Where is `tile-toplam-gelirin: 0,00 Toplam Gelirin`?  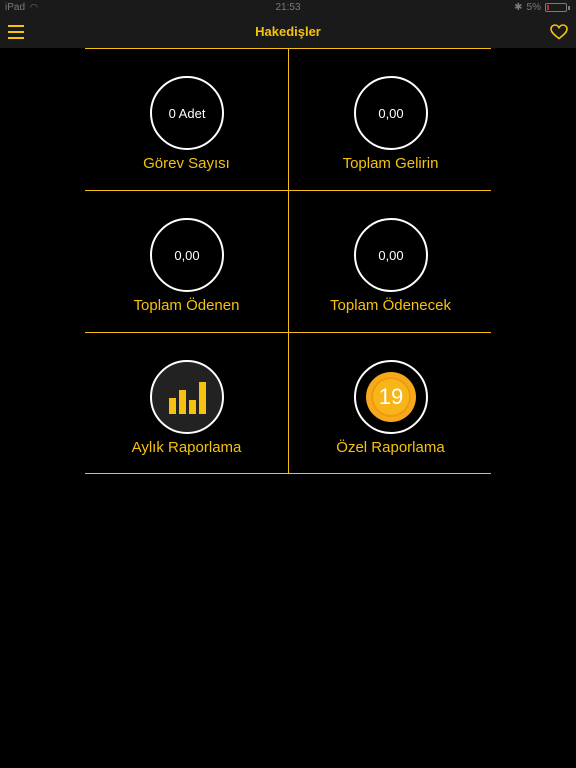 tile-toplam-gelirin: 0,00 Toplam Gelirin is located at coordinates (390, 119).